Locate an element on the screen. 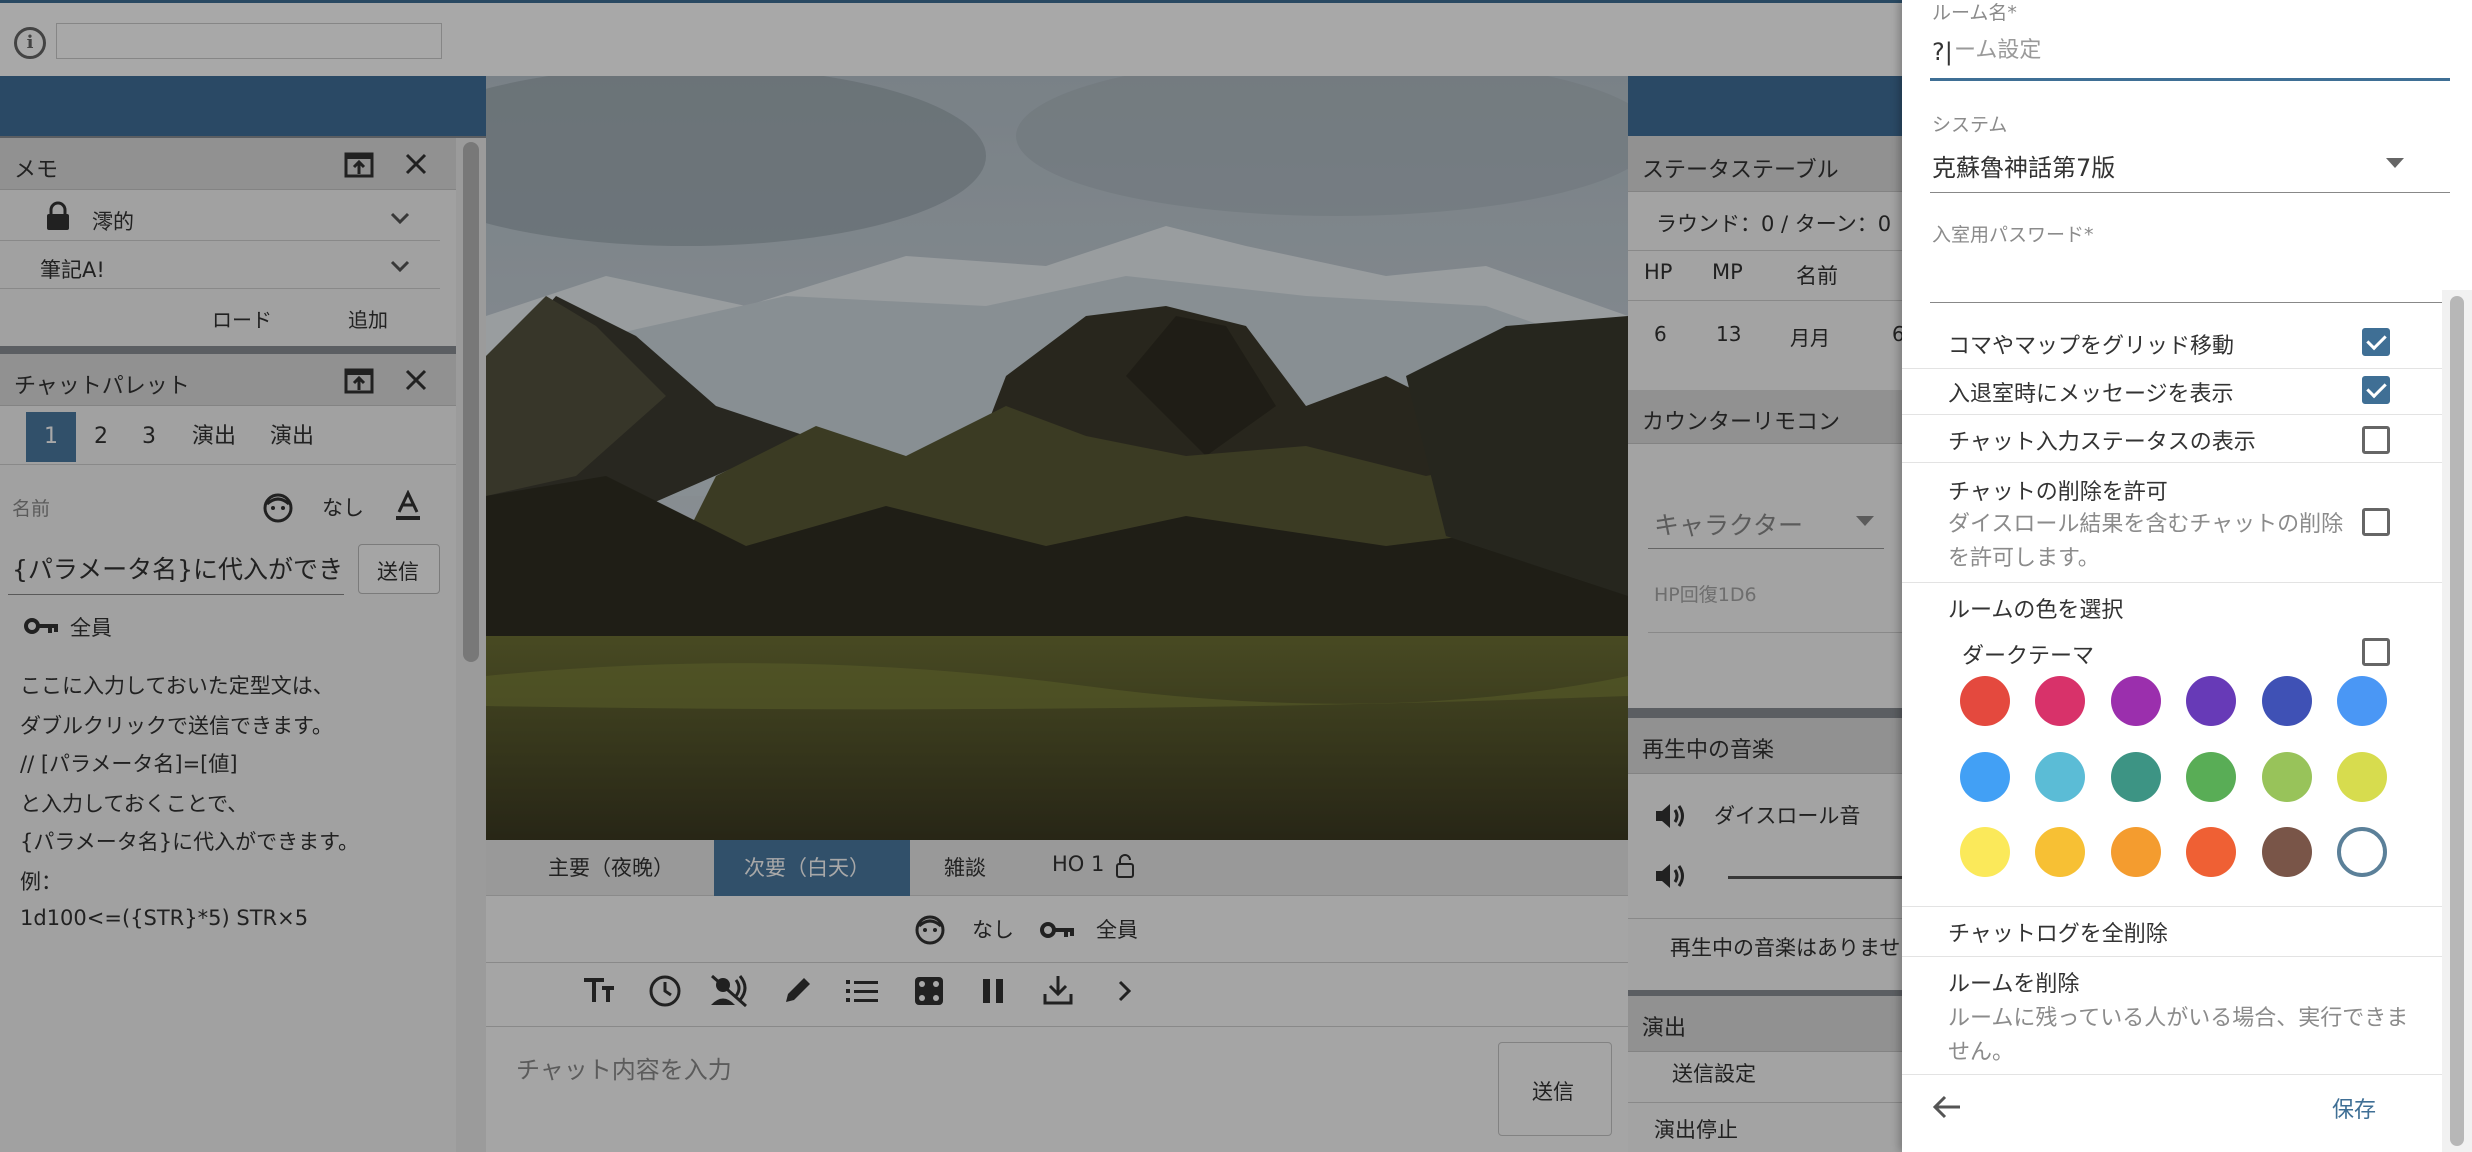 The image size is (2472, 1152). system-select: 克蘇魯神話第7版 is located at coordinates (2023, 165).